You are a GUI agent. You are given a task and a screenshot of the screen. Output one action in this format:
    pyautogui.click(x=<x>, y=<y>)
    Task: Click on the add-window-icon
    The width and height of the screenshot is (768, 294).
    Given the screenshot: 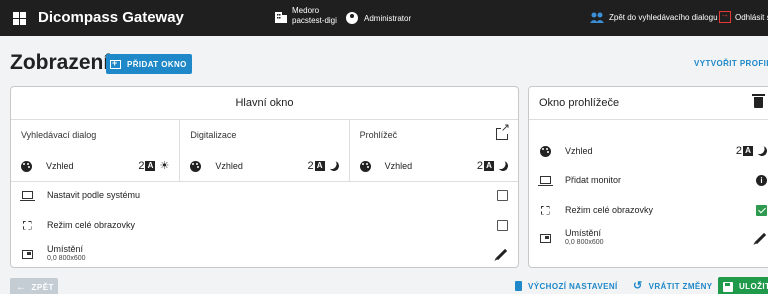 What is the action you would take?
    pyautogui.click(x=115, y=63)
    